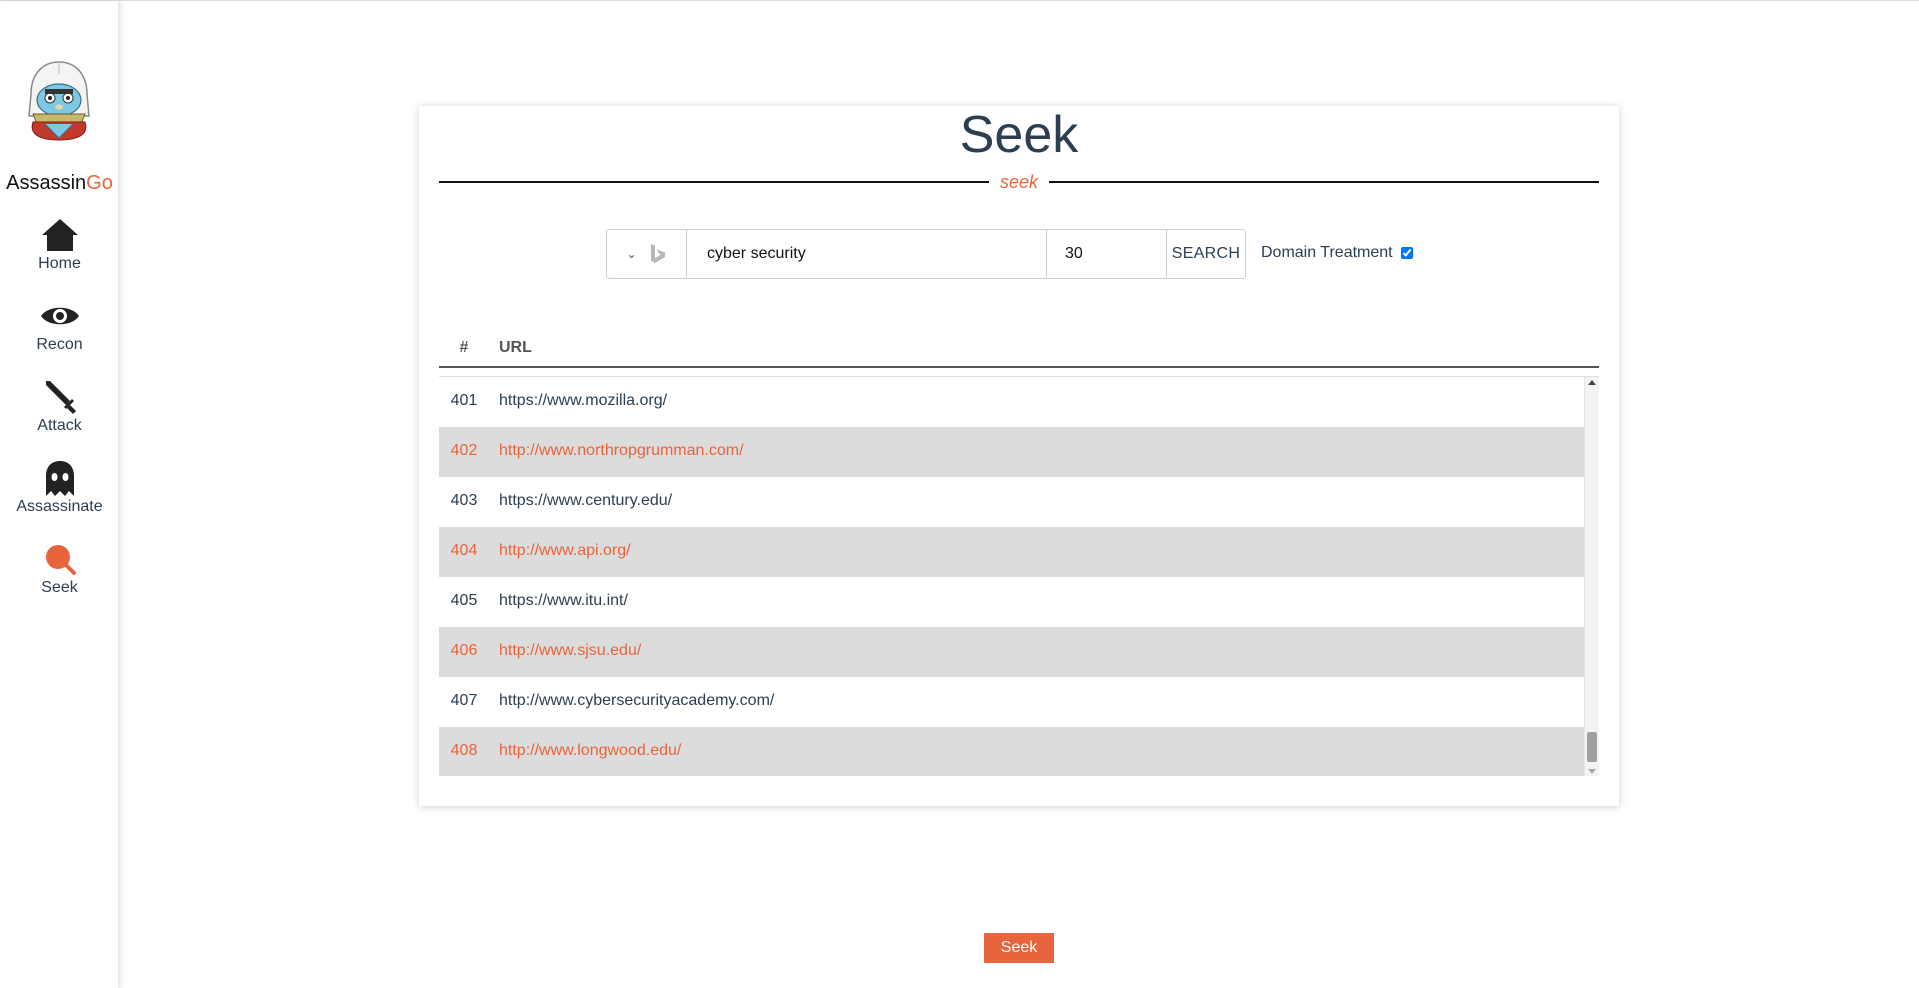 Image resolution: width=1919 pixels, height=988 pixels. I want to click on bing-icon, so click(657, 253).